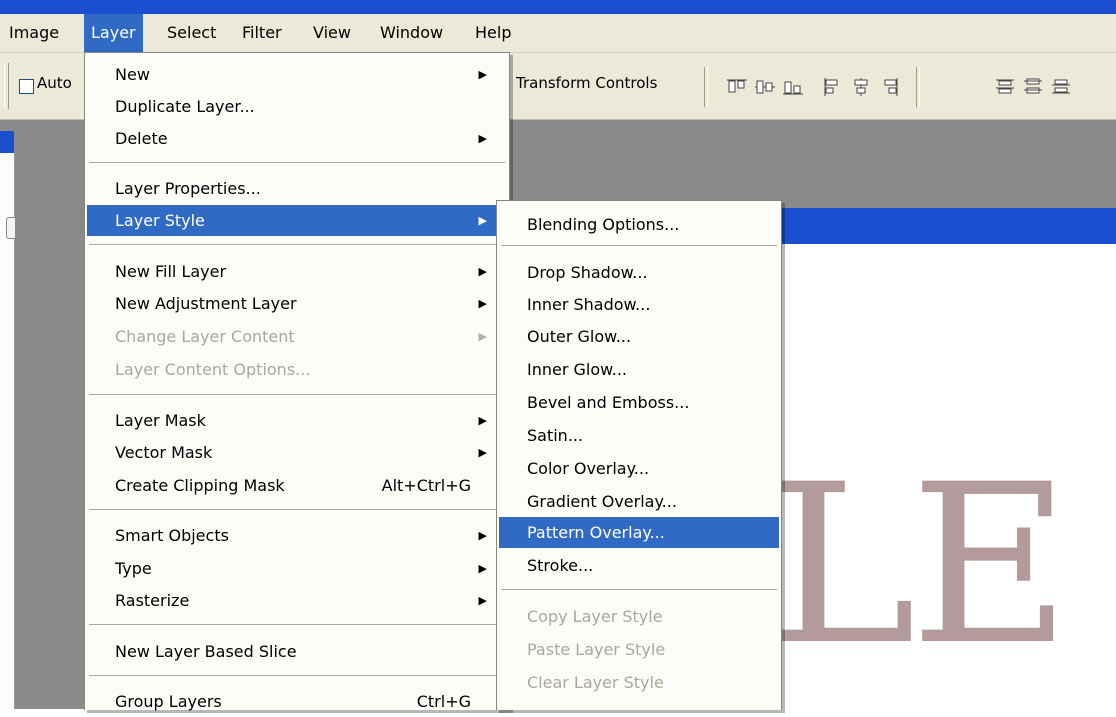 The image size is (1116, 717). I want to click on menu-window: Window, so click(411, 33).